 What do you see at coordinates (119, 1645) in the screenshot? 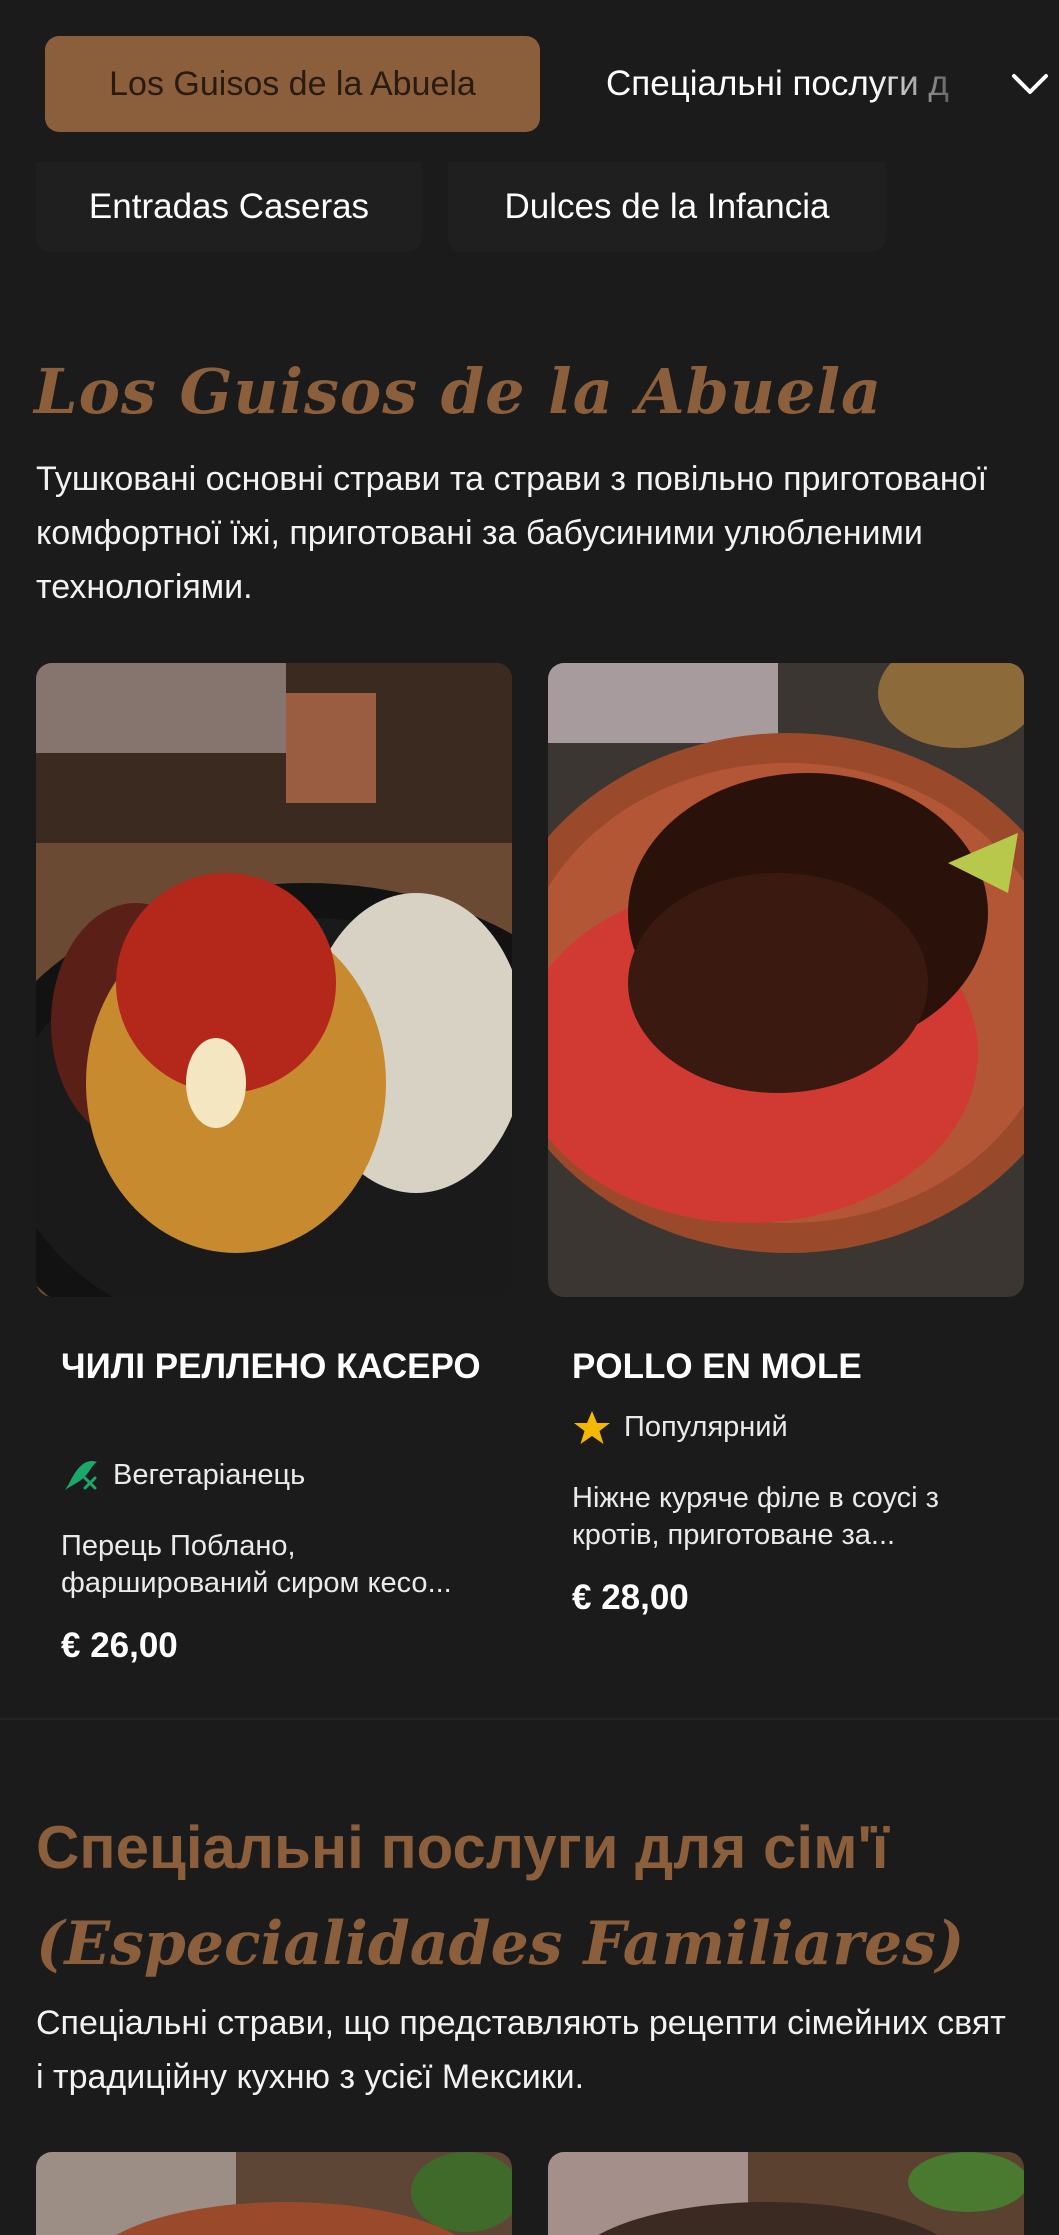
I see `dish-price: € 26,00` at bounding box center [119, 1645].